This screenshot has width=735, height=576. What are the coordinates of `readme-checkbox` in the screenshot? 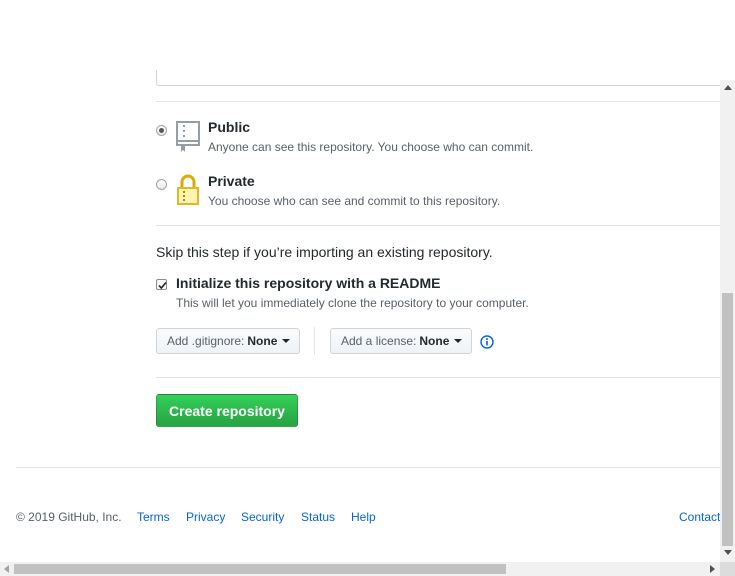 It's located at (161, 284).